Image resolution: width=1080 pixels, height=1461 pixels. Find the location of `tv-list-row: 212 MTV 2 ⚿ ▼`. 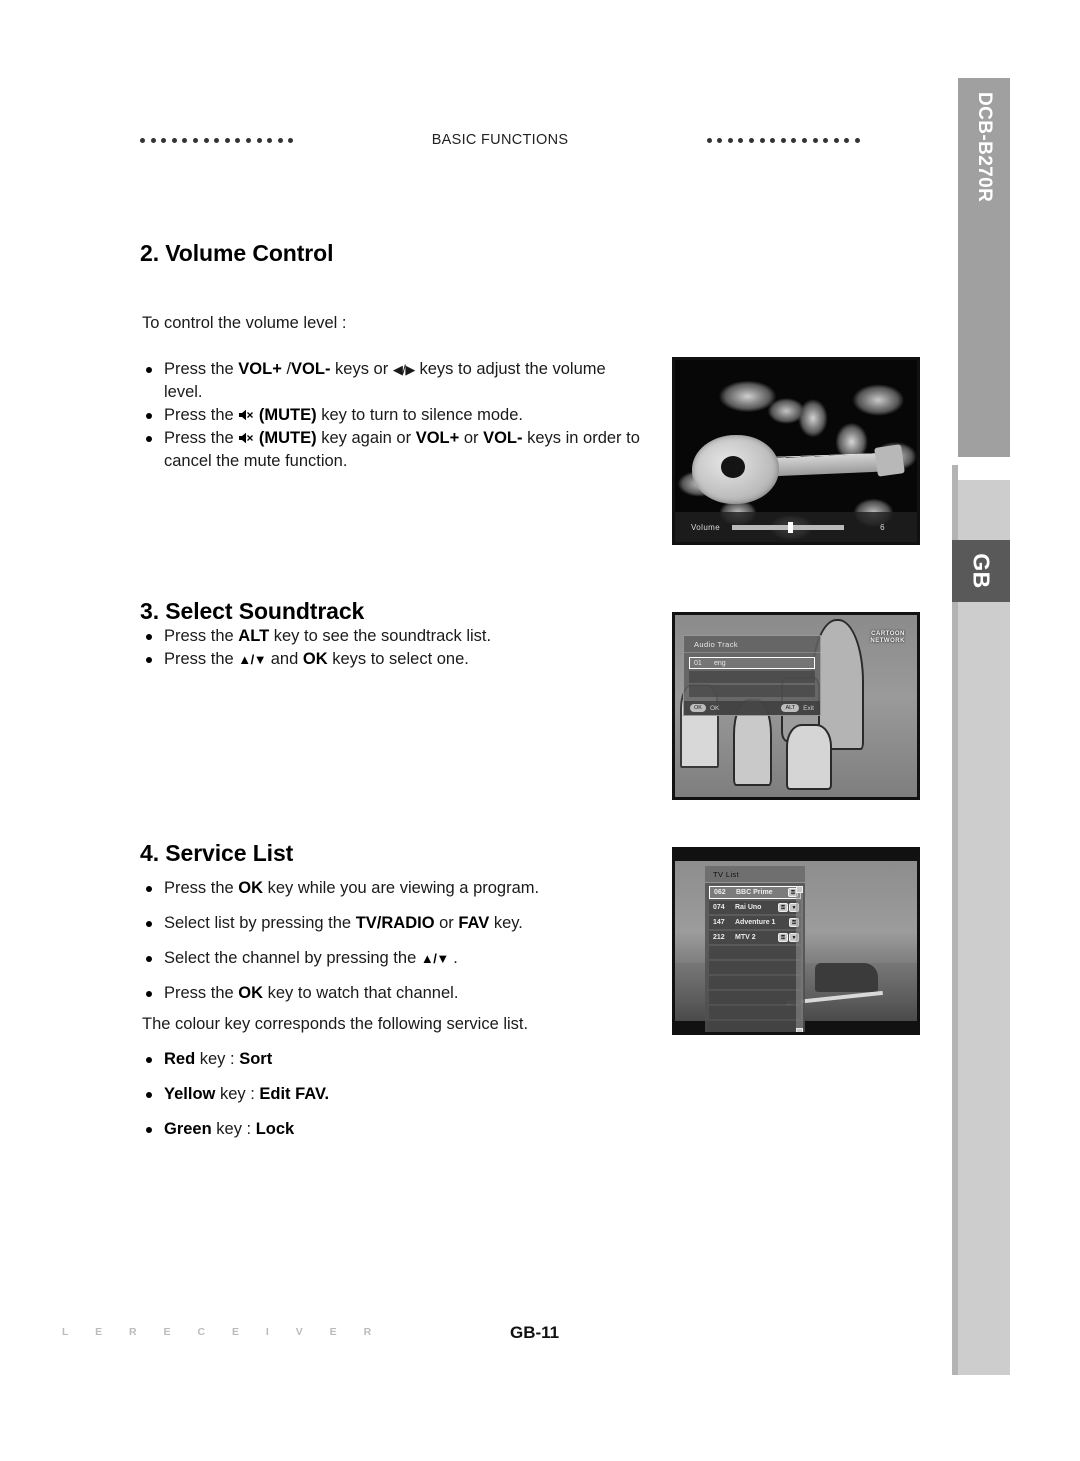

tv-list-row: 212 MTV 2 ⚿ ▼ is located at coordinates (755, 937).